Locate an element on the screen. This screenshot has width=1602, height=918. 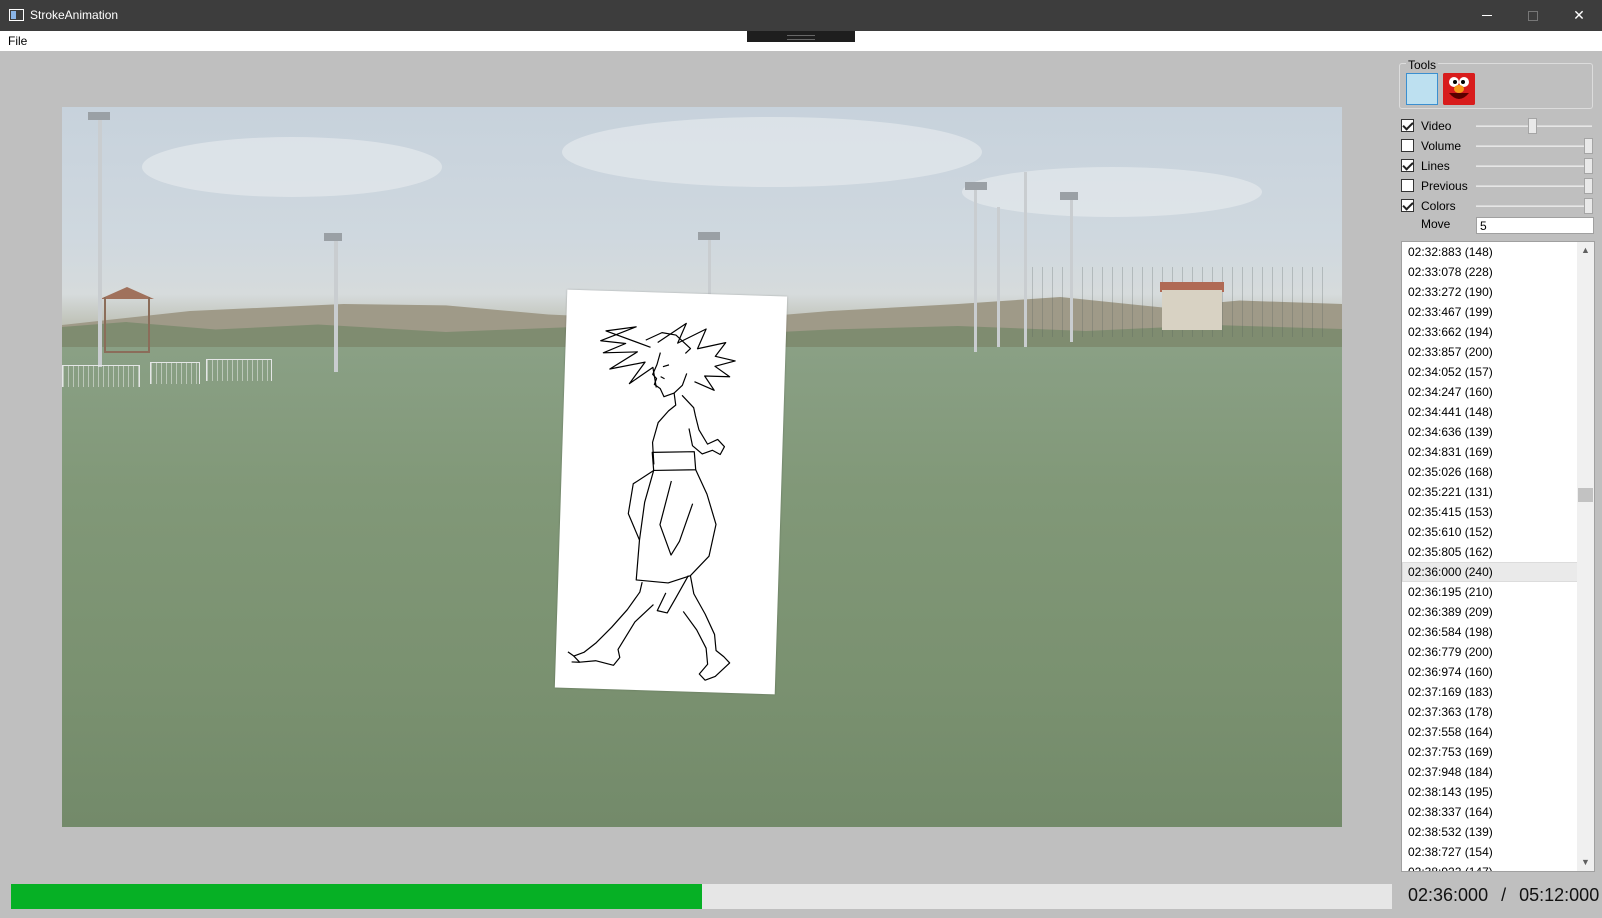
video-label: Video is located at coordinates (1436, 126).